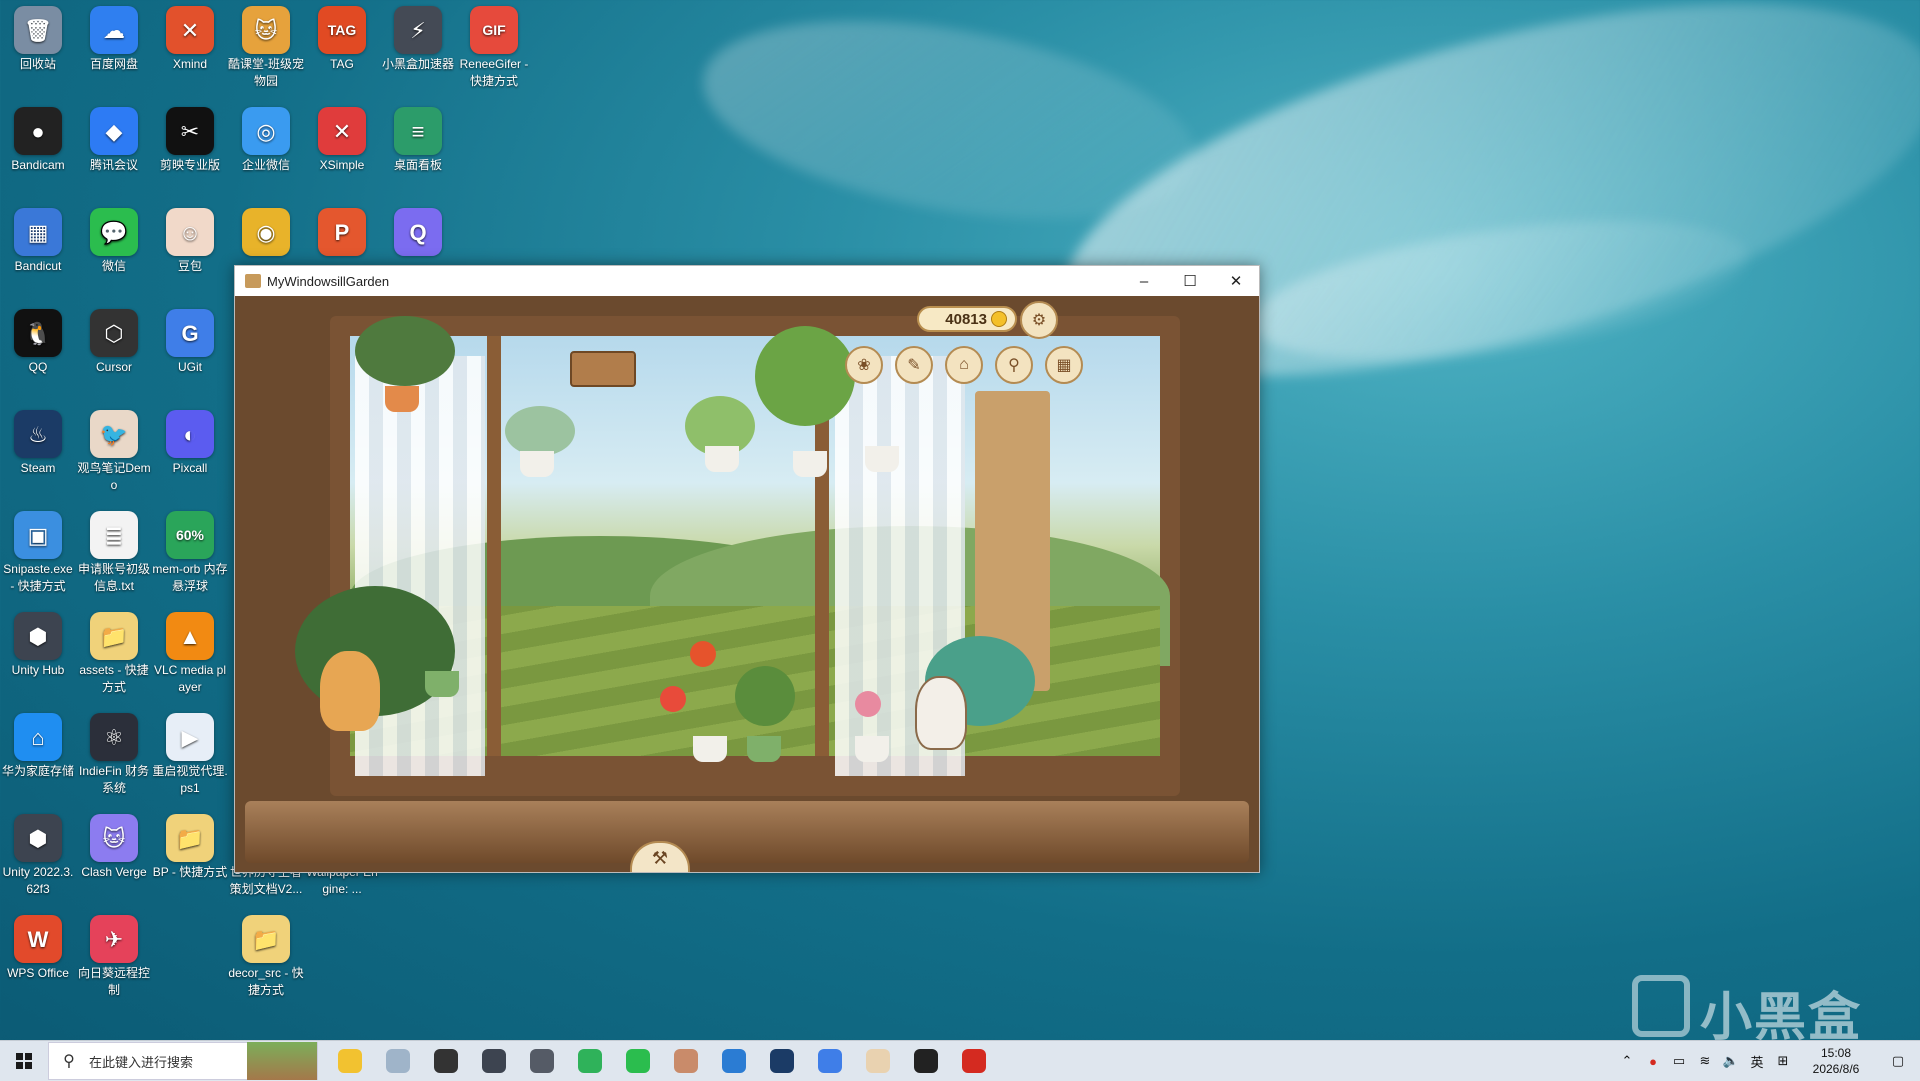  Describe the element at coordinates (864, 365) in the screenshot. I see `seed-icon: ❀` at that location.